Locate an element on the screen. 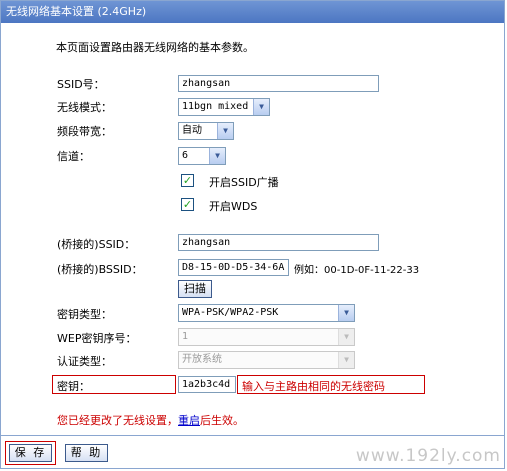 The width and height of the screenshot is (507, 471). key-type-label: 密钥类型： is located at coordinates (84, 314).